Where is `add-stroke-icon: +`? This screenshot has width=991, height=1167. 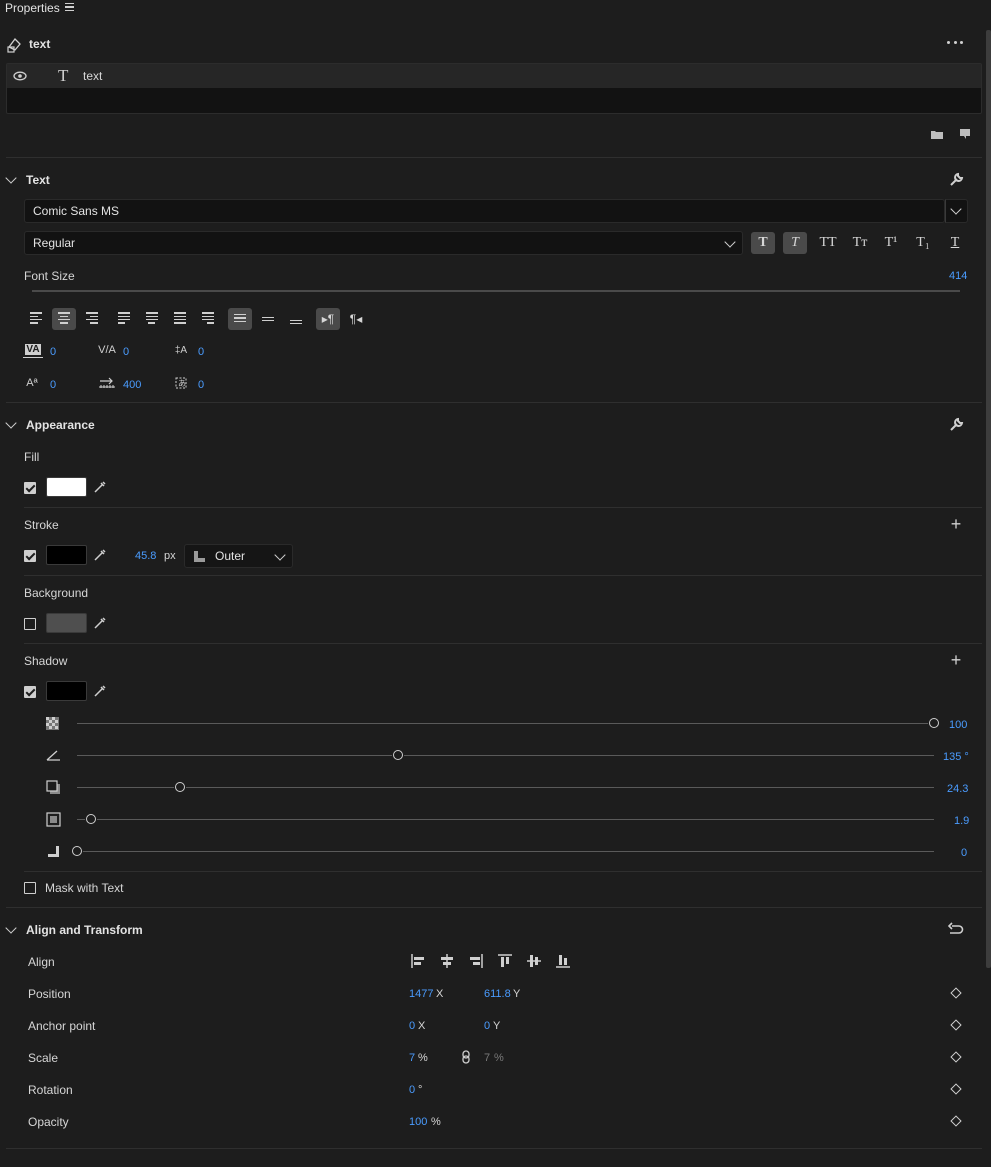
add-stroke-icon: + is located at coordinates (956, 524).